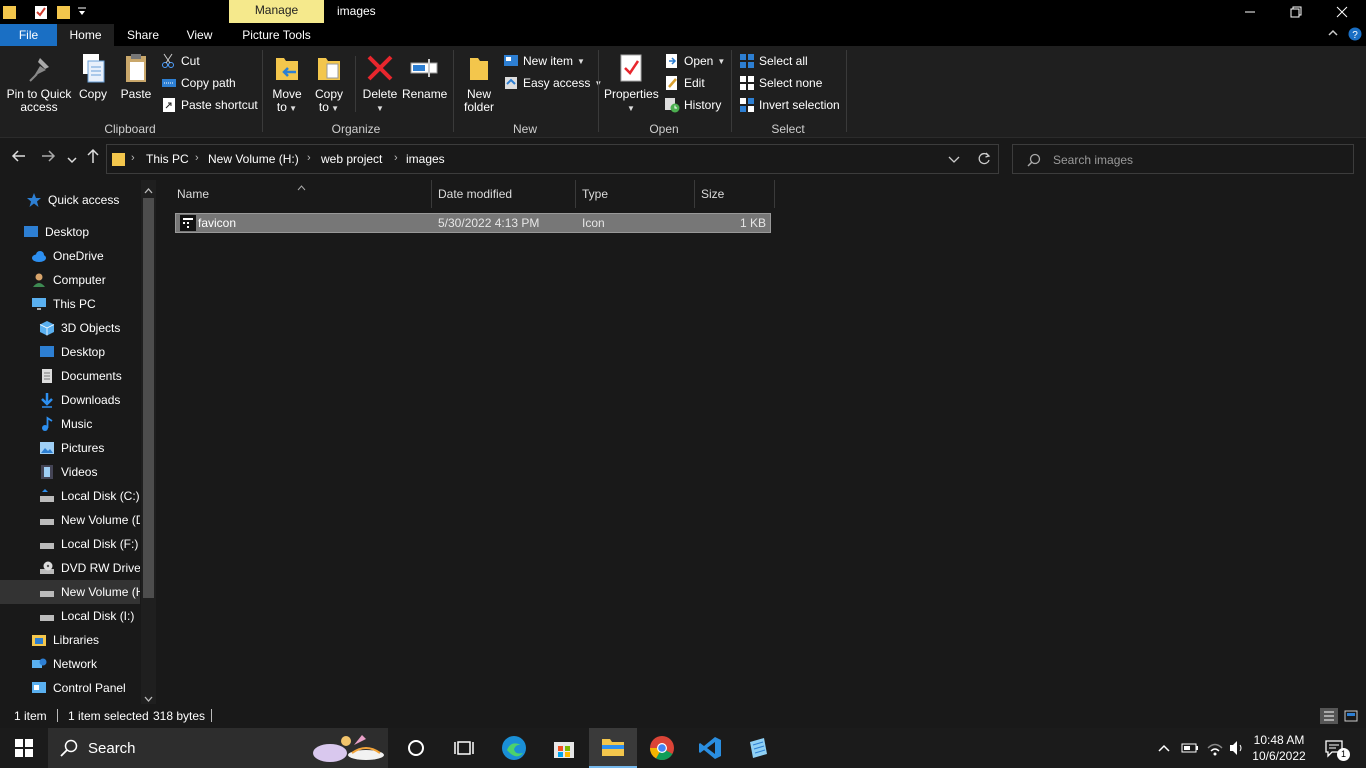  What do you see at coordinates (76, 640) in the screenshot?
I see `nav-label: Libraries` at bounding box center [76, 640].